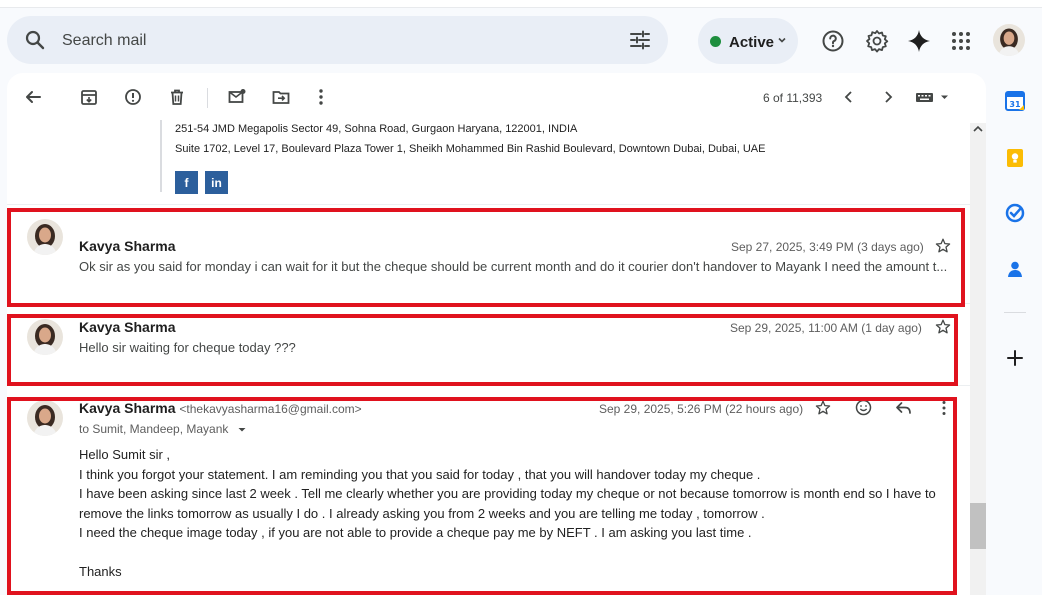 This screenshot has height=595, width=1042. Describe the element at coordinates (321, 97) in the screenshot. I see `more-options-icon` at that location.